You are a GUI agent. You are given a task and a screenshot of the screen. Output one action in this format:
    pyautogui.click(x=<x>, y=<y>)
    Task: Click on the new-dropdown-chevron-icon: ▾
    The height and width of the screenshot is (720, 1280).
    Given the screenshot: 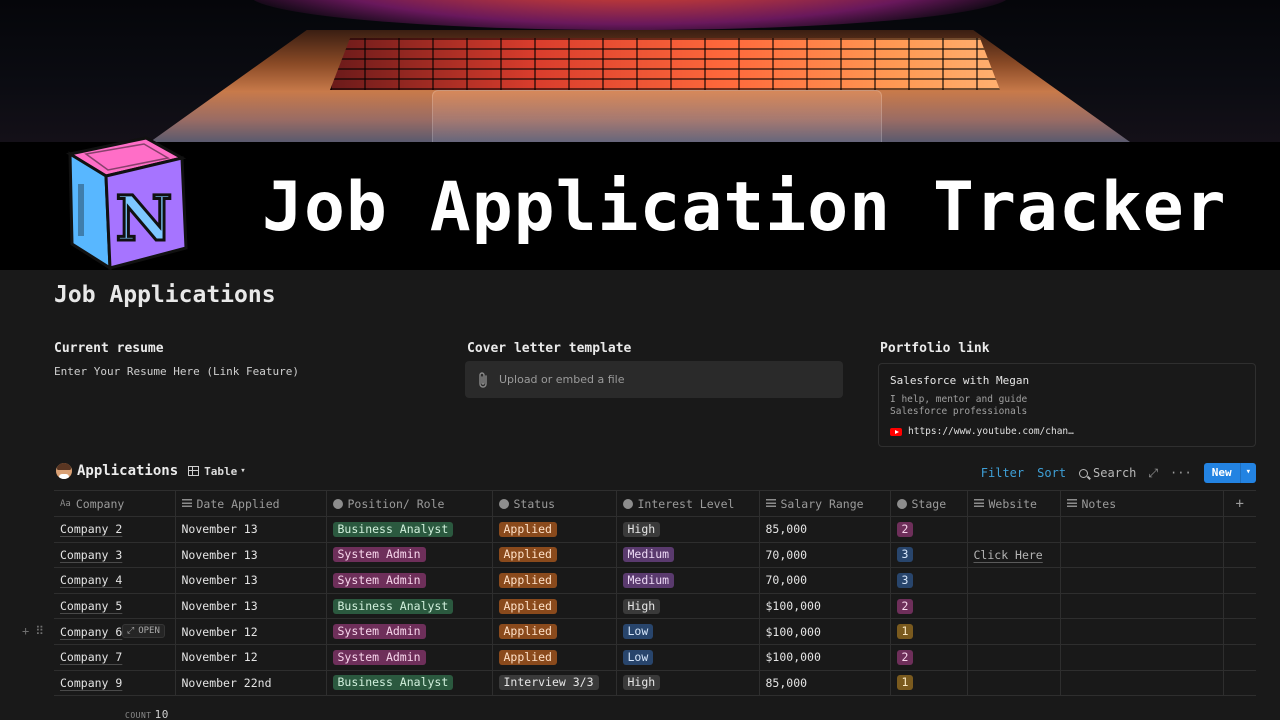 What is the action you would take?
    pyautogui.click(x=1247, y=473)
    